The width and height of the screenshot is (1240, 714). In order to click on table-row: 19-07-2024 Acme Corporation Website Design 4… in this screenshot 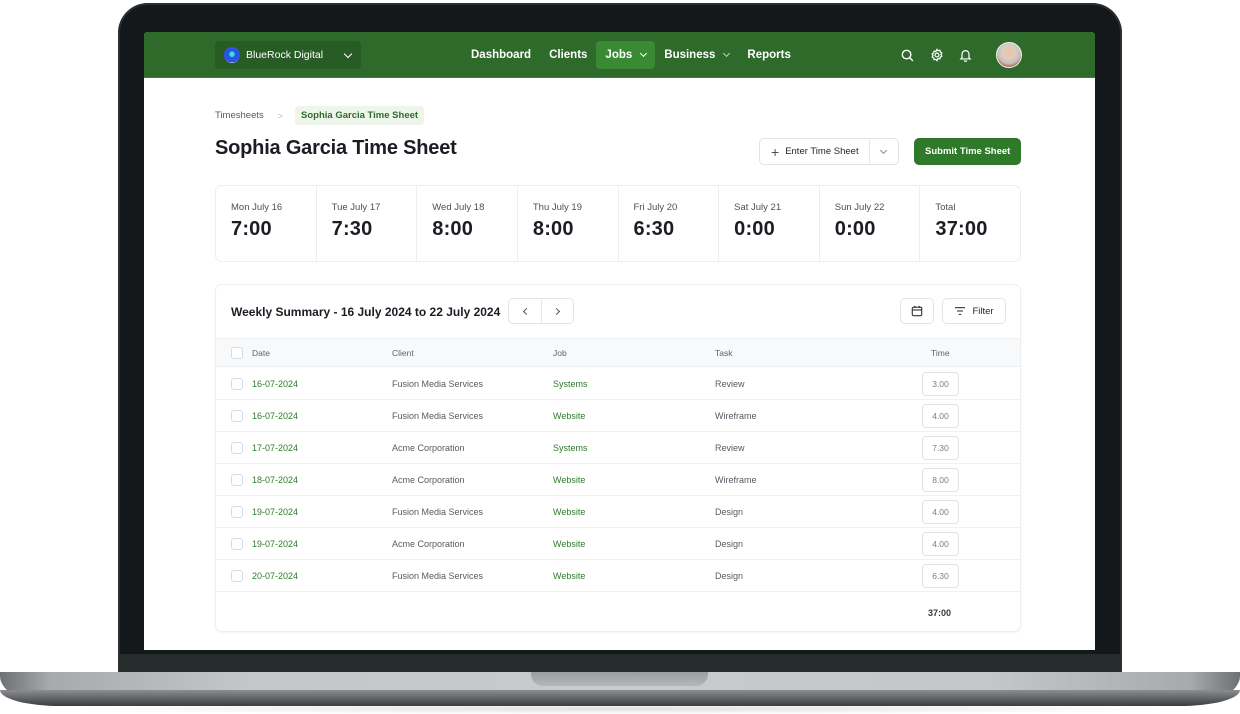, I will do `click(618, 544)`.